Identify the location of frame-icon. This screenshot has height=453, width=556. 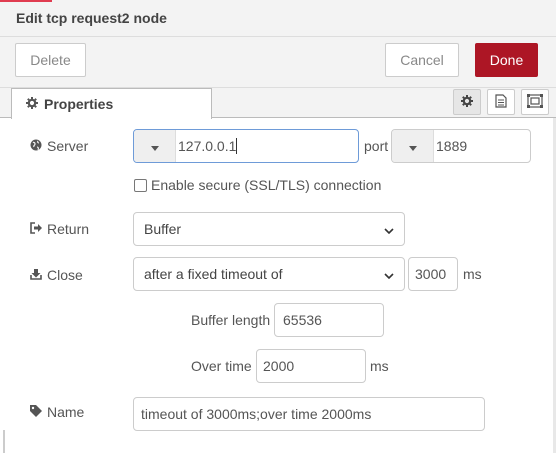
(535, 102).